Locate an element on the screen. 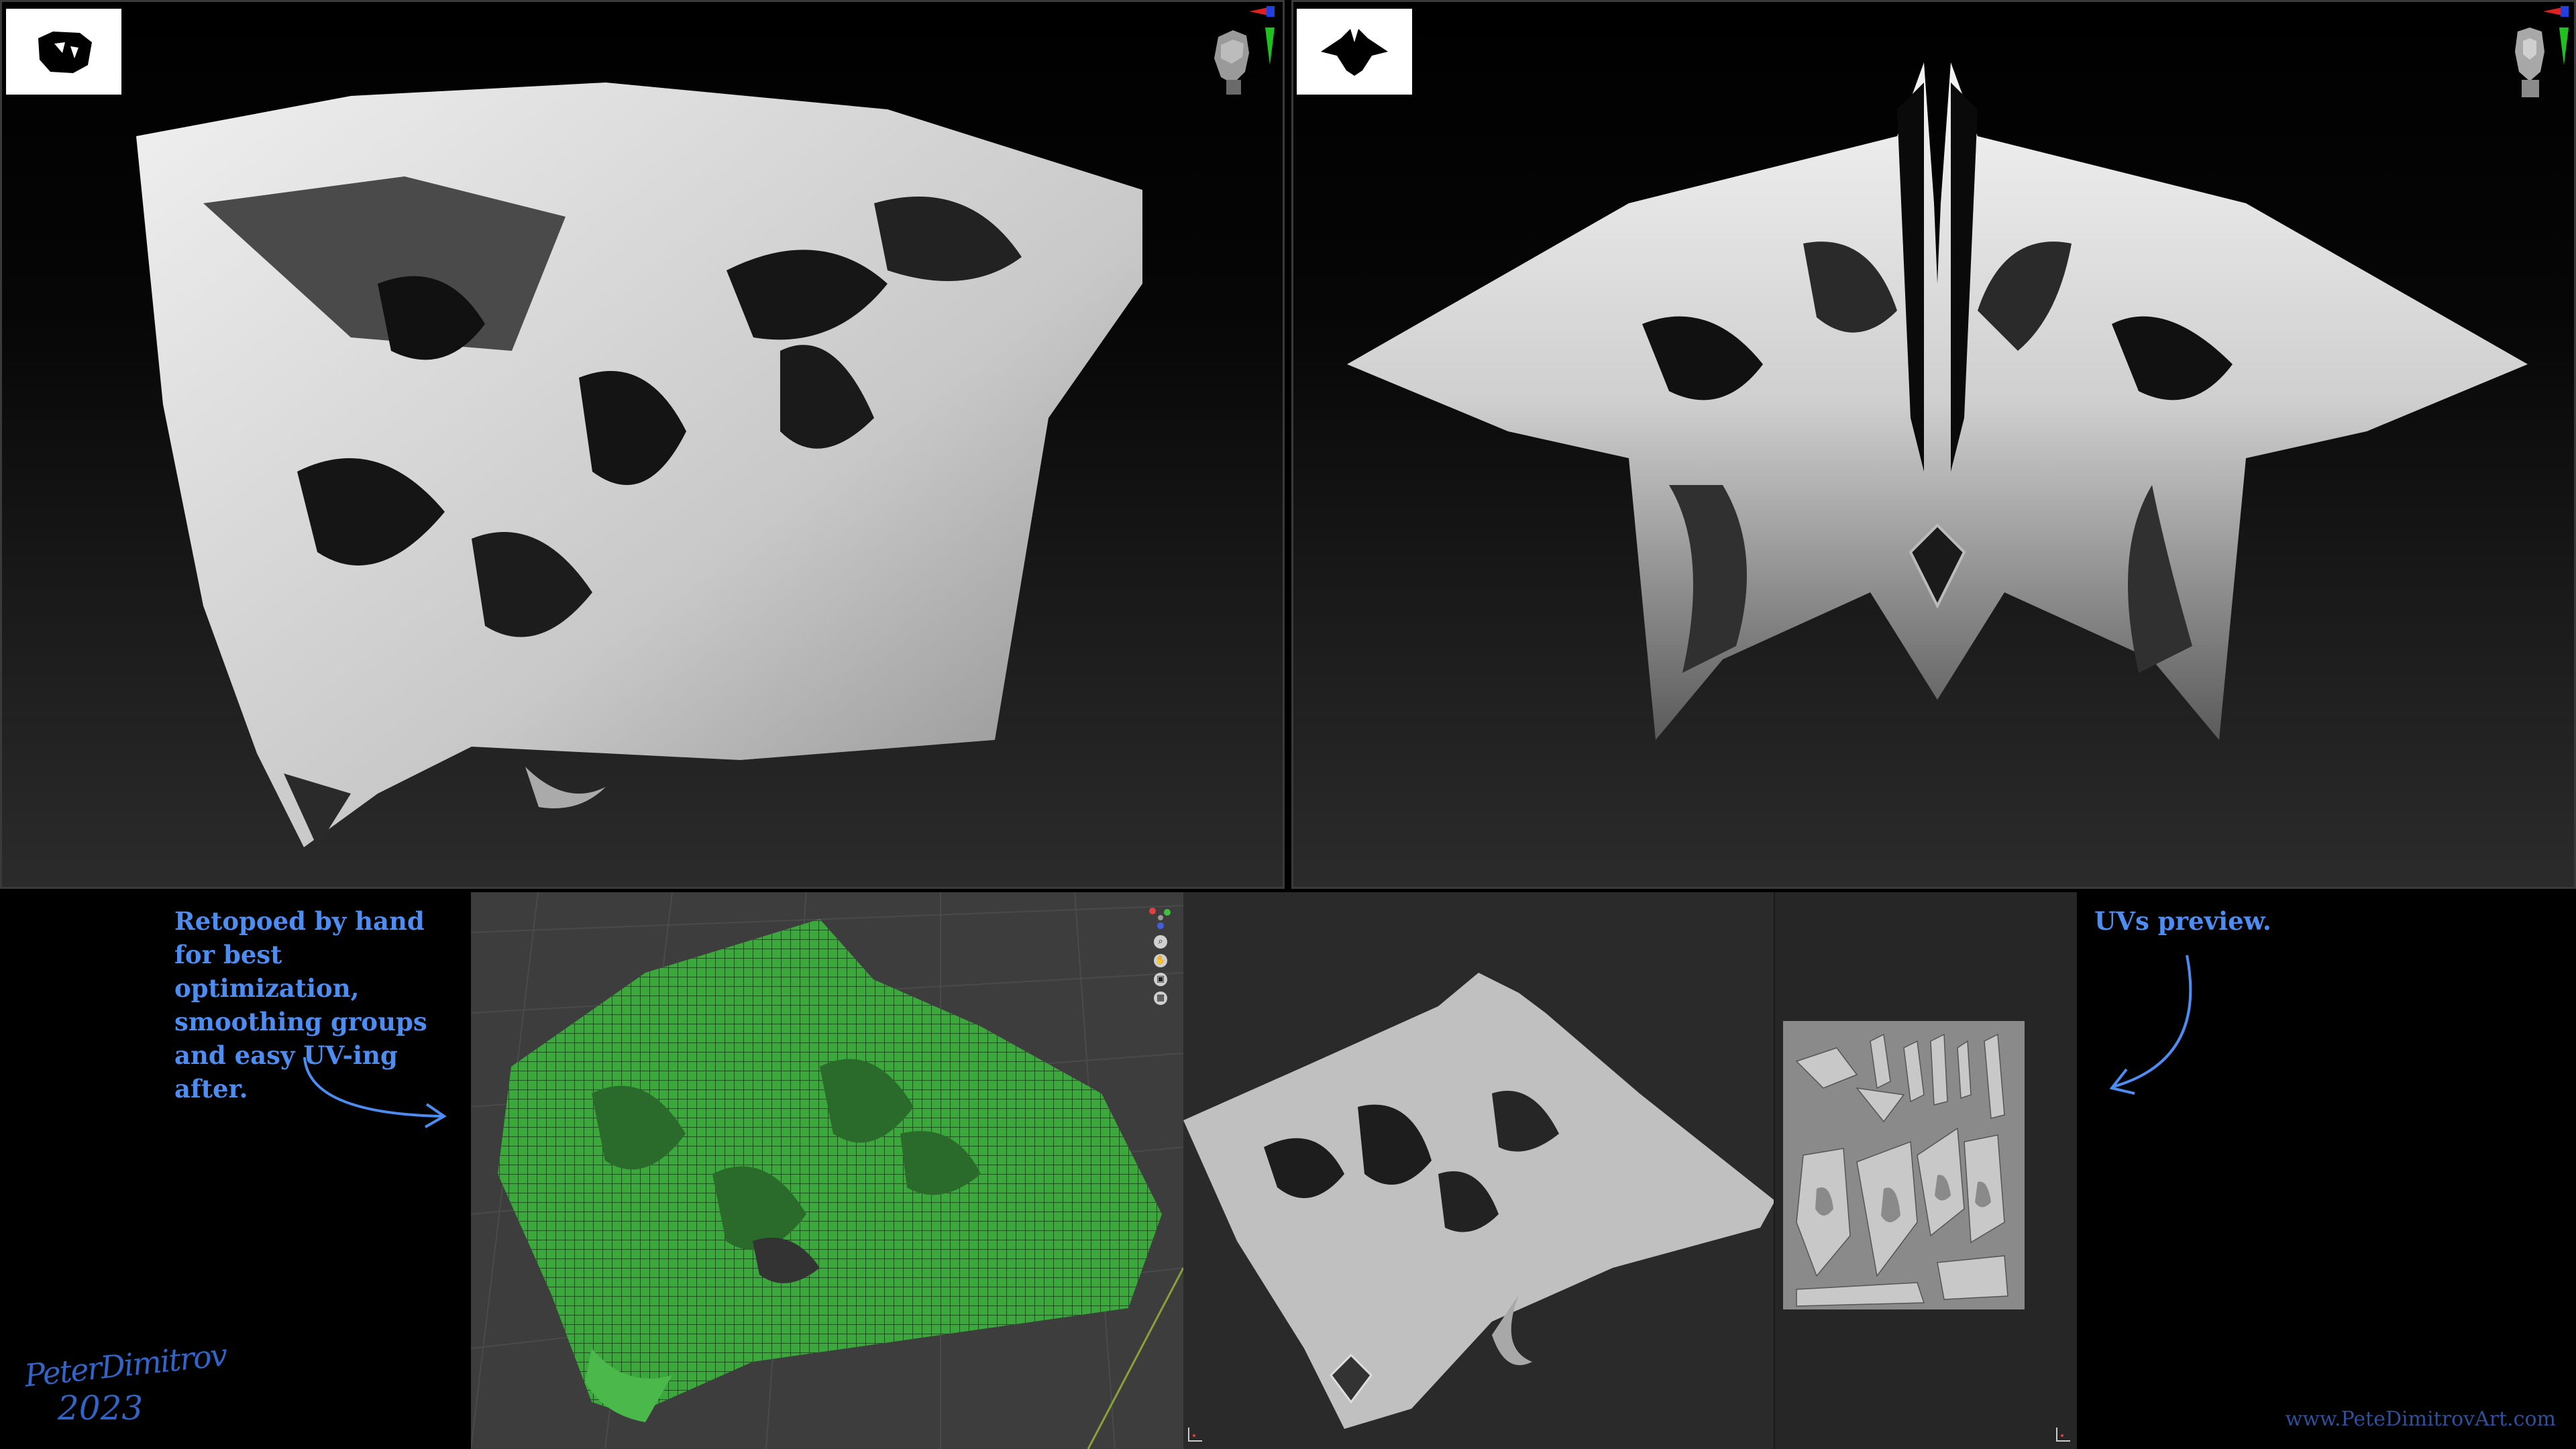  signature-year: 2023 is located at coordinates (101, 1408).